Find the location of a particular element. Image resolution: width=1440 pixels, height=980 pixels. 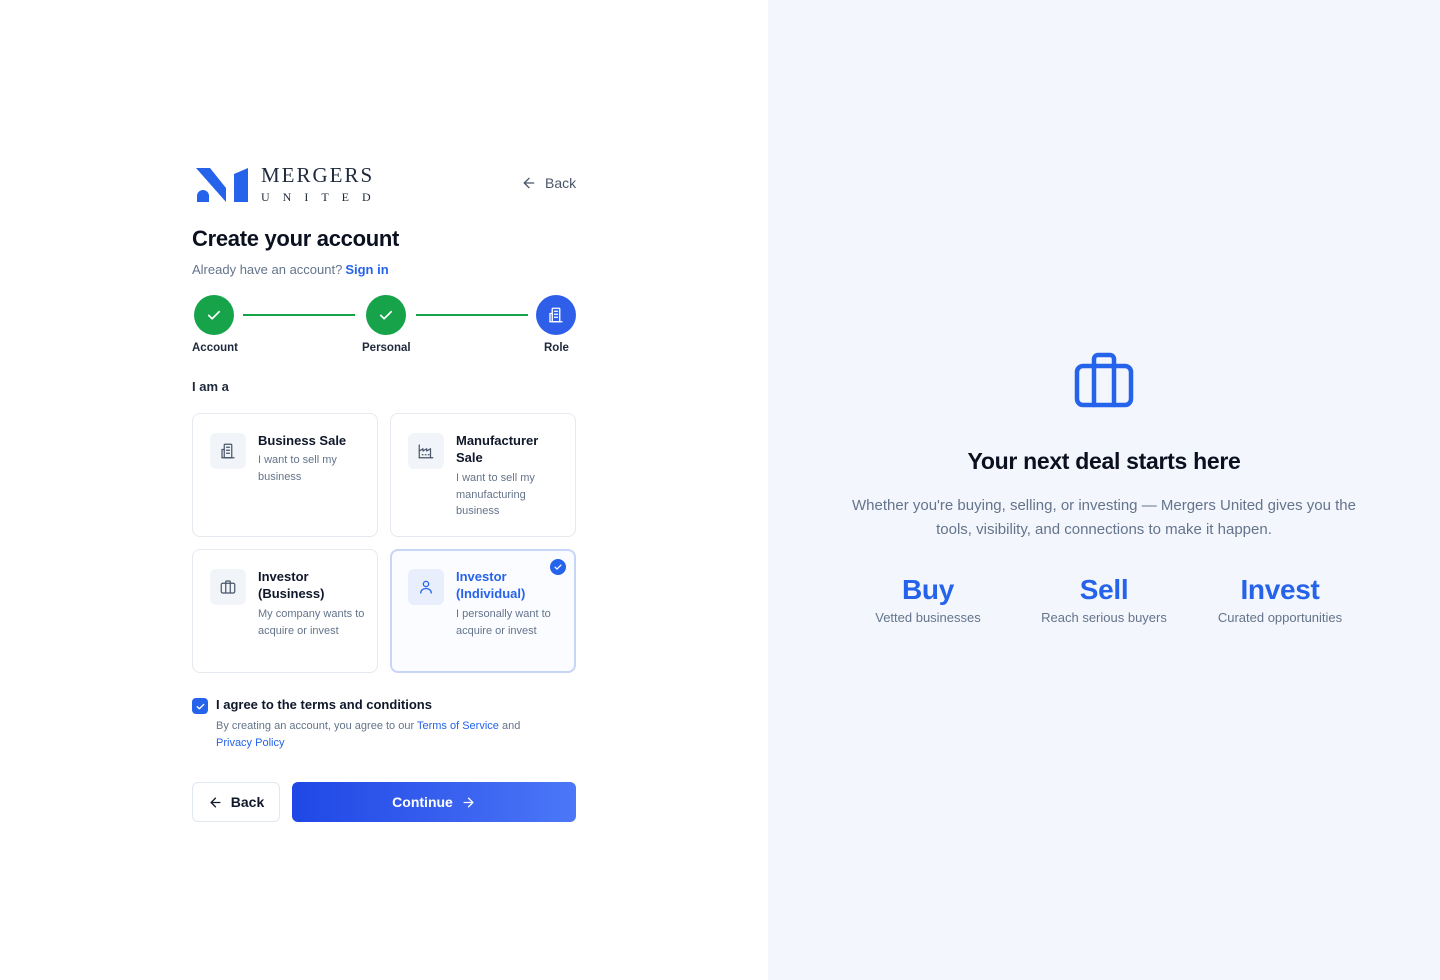

step-account-indicator is located at coordinates (214, 315).